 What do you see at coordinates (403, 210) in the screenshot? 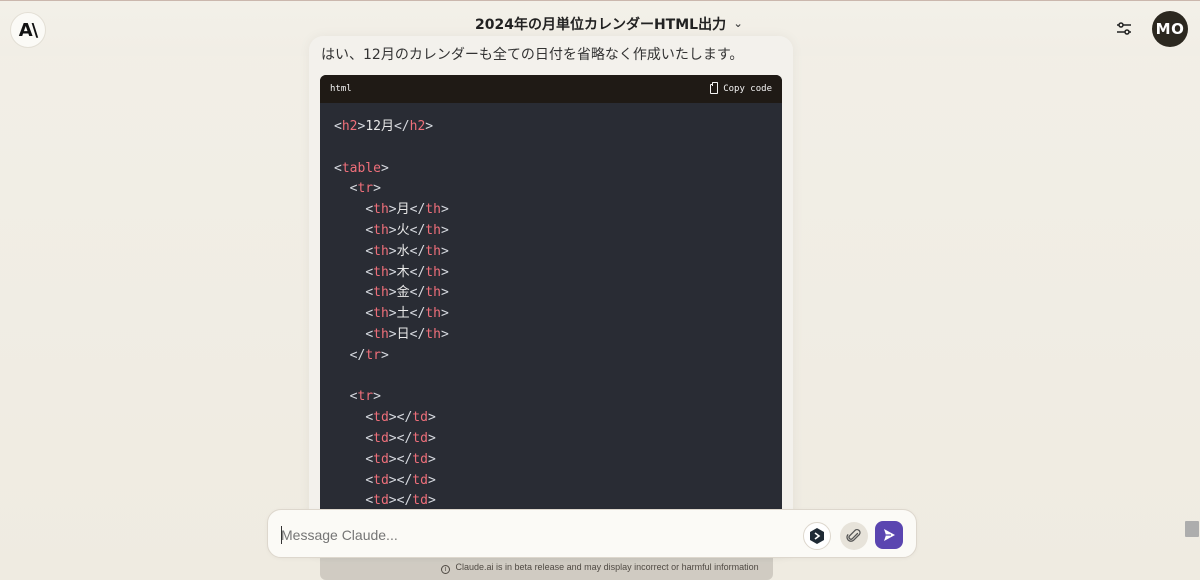
I see `code-token-text: 月` at bounding box center [403, 210].